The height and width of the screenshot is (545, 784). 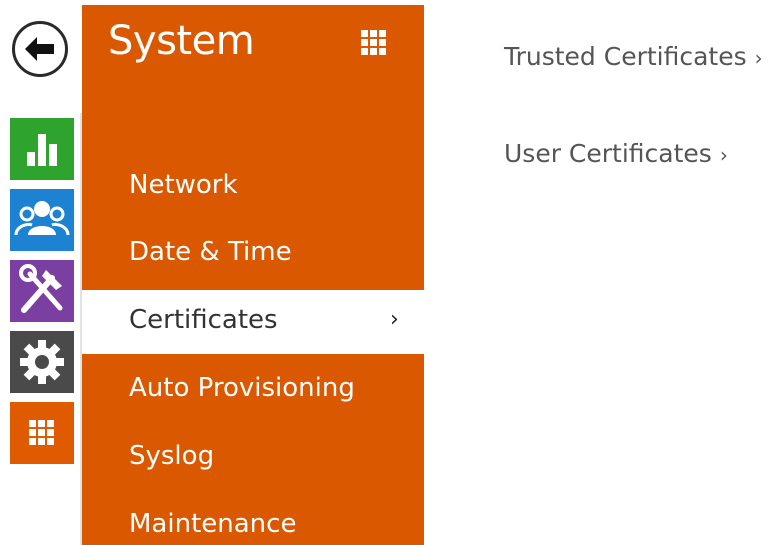 I want to click on menu-item-date-time: Date & Time, so click(x=253, y=254).